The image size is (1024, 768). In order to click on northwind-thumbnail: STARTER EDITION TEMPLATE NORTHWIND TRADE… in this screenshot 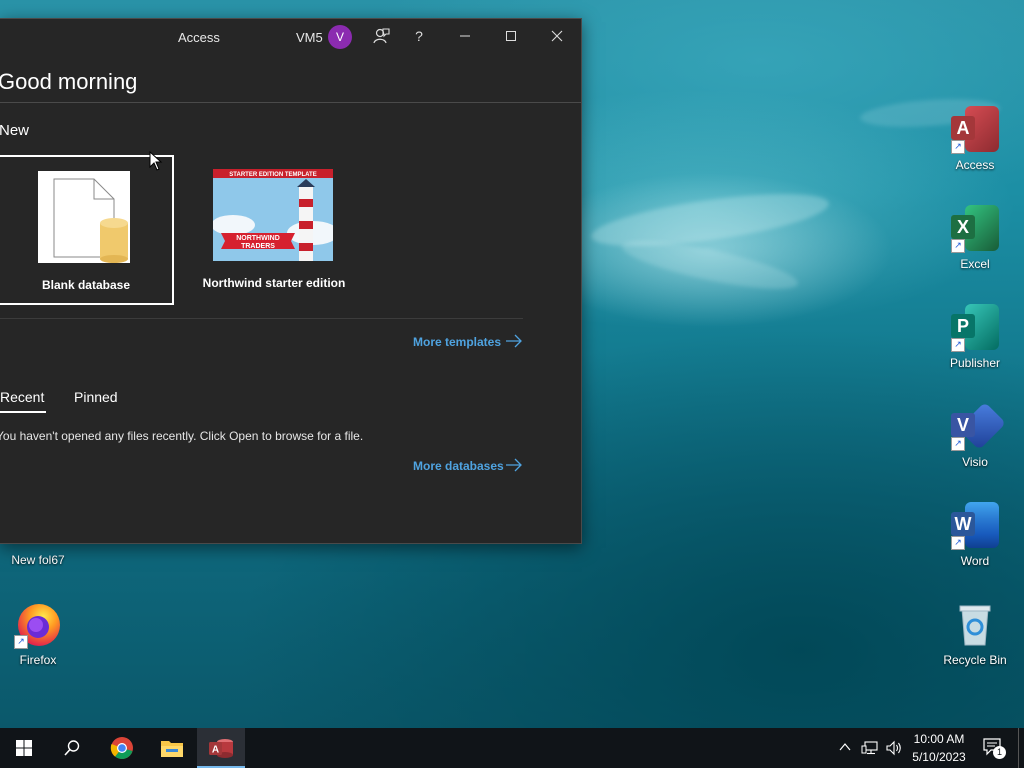, I will do `click(273, 215)`.